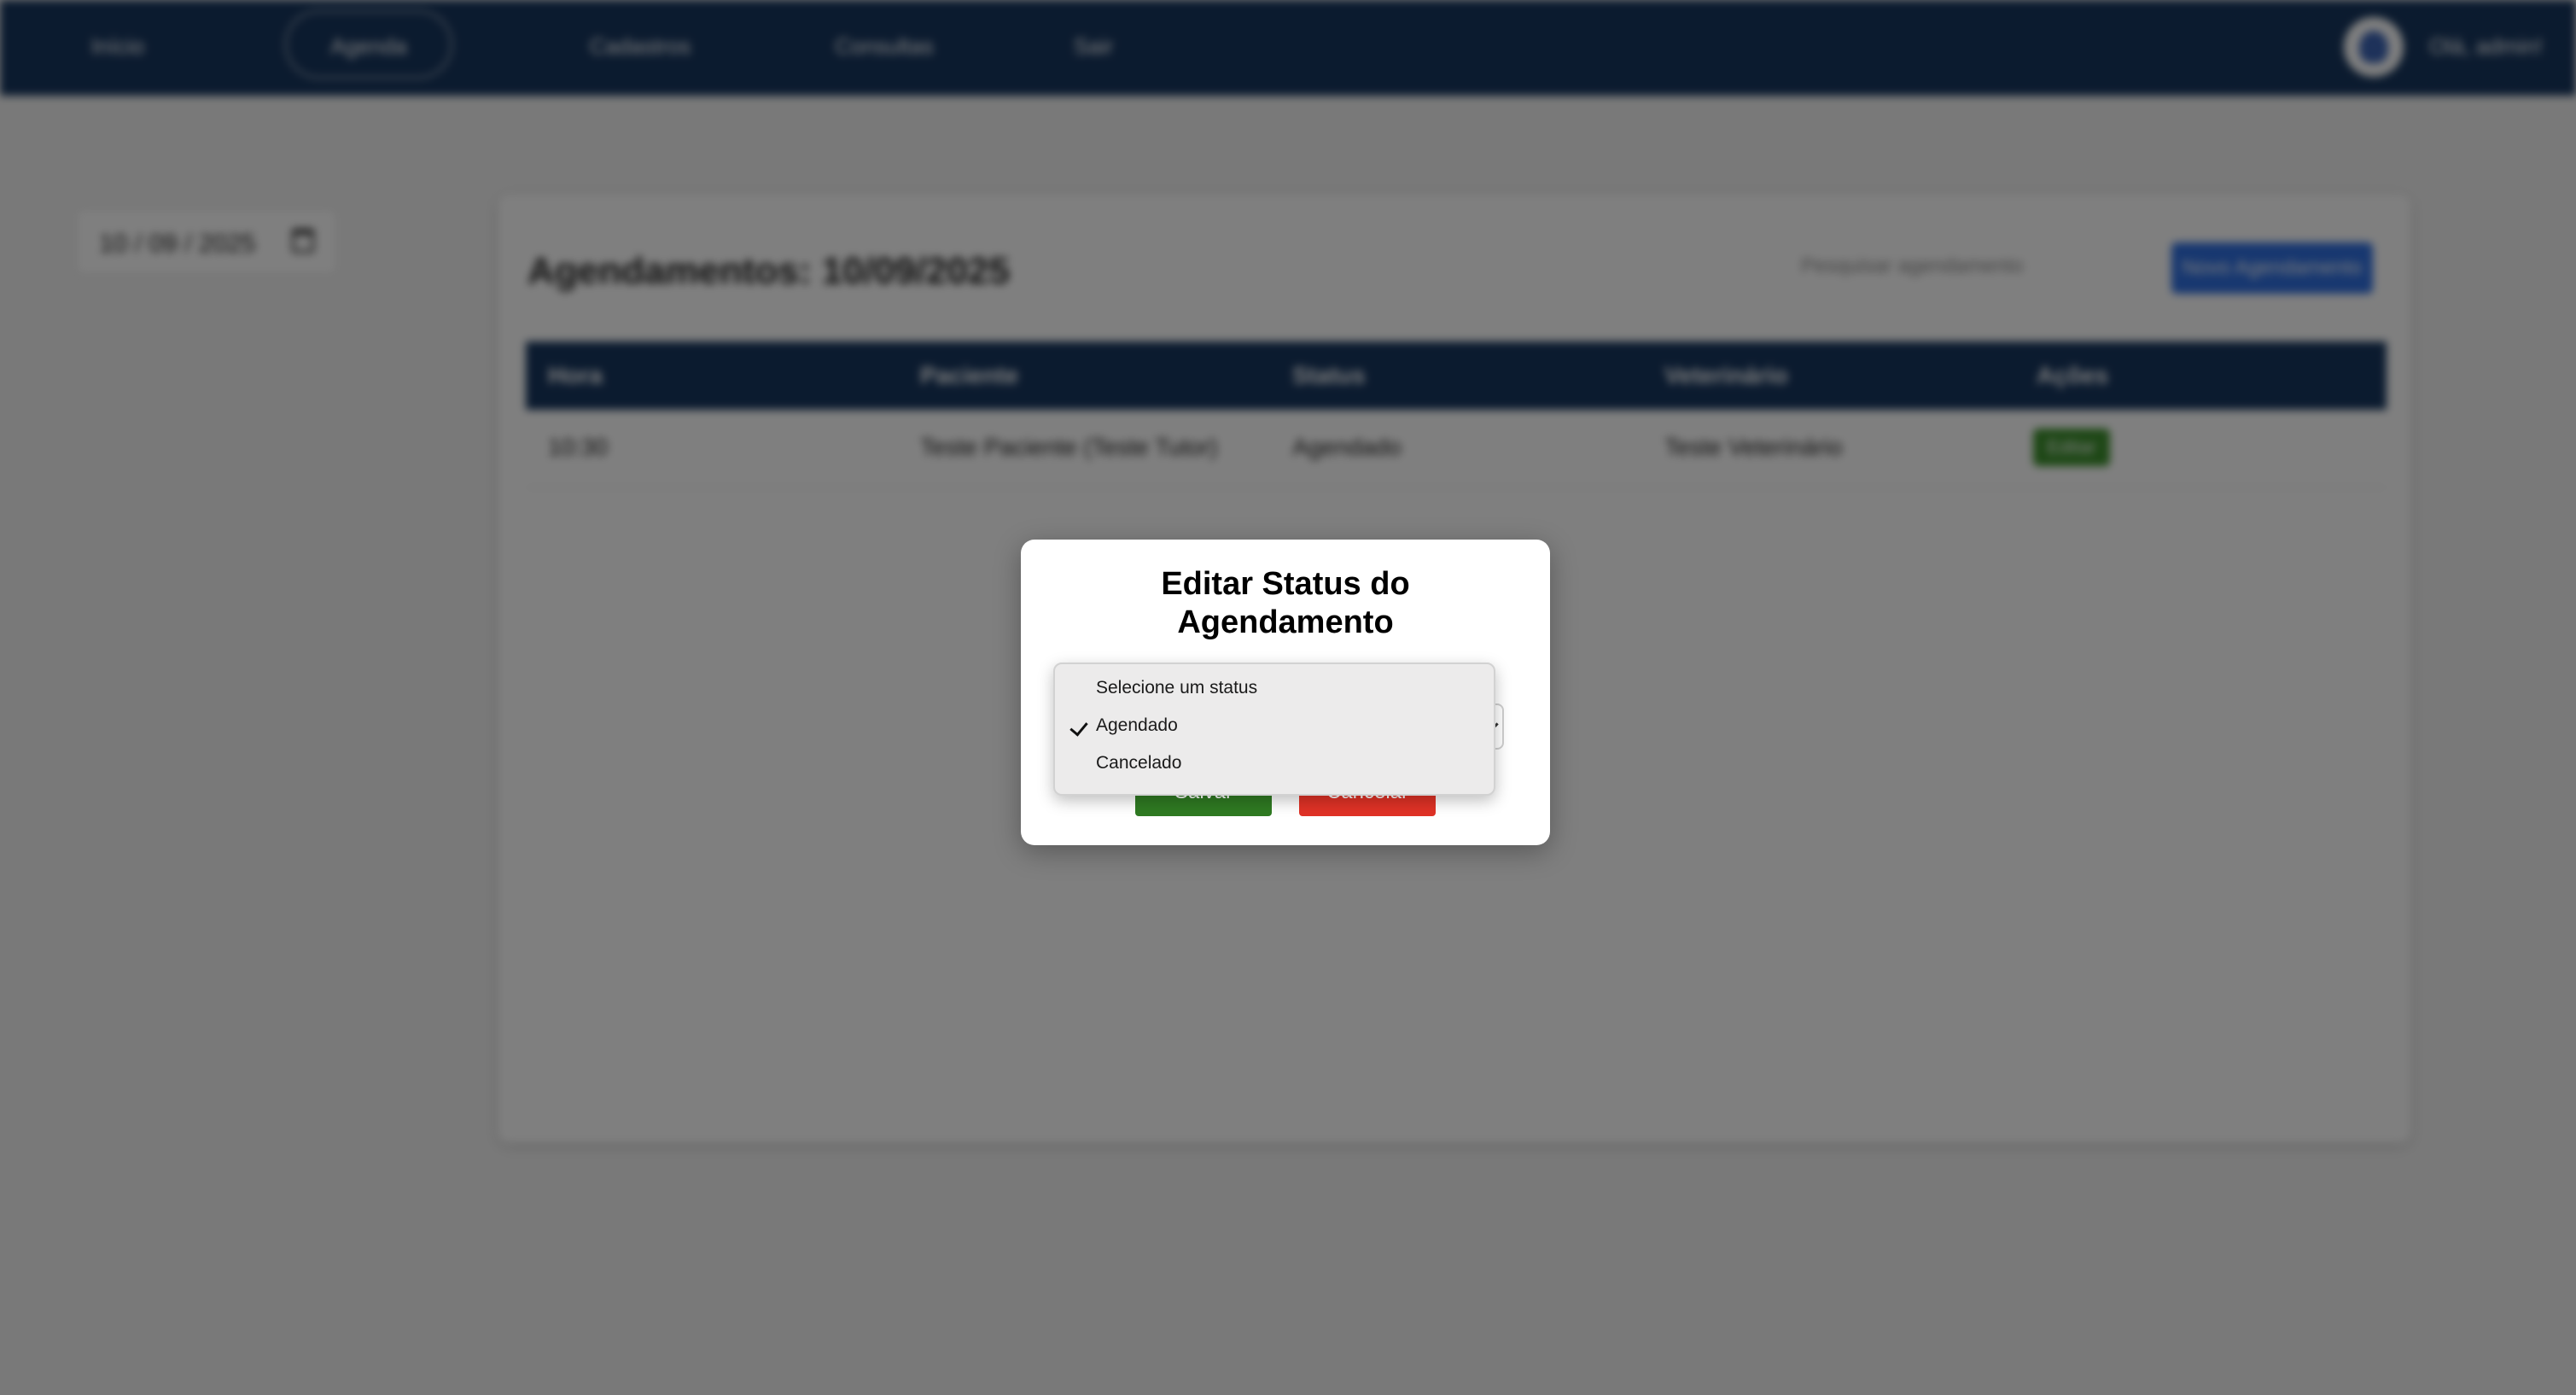 The image size is (2576, 1395). I want to click on option-label: Cancelado, so click(1139, 763).